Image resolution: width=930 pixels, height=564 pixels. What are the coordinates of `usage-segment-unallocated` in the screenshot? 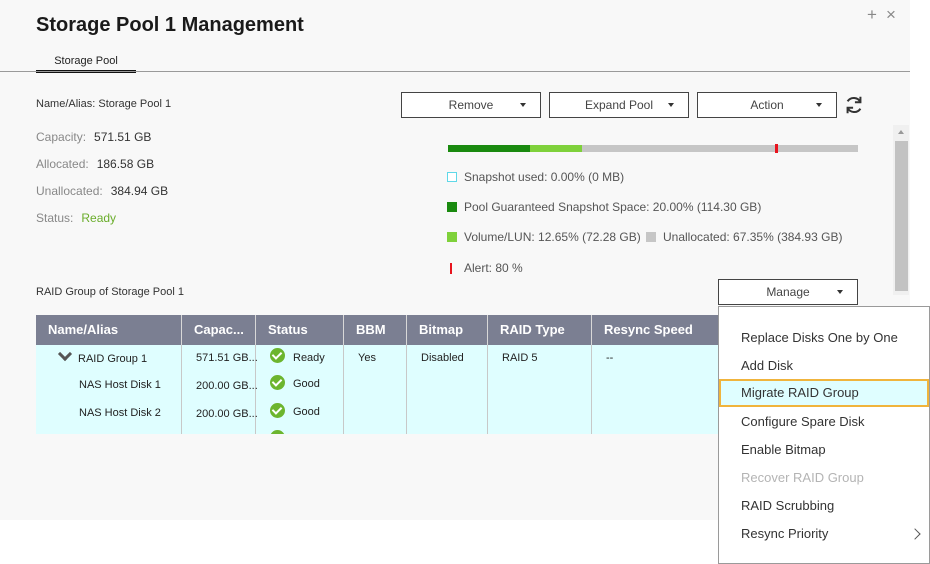 It's located at (719, 148).